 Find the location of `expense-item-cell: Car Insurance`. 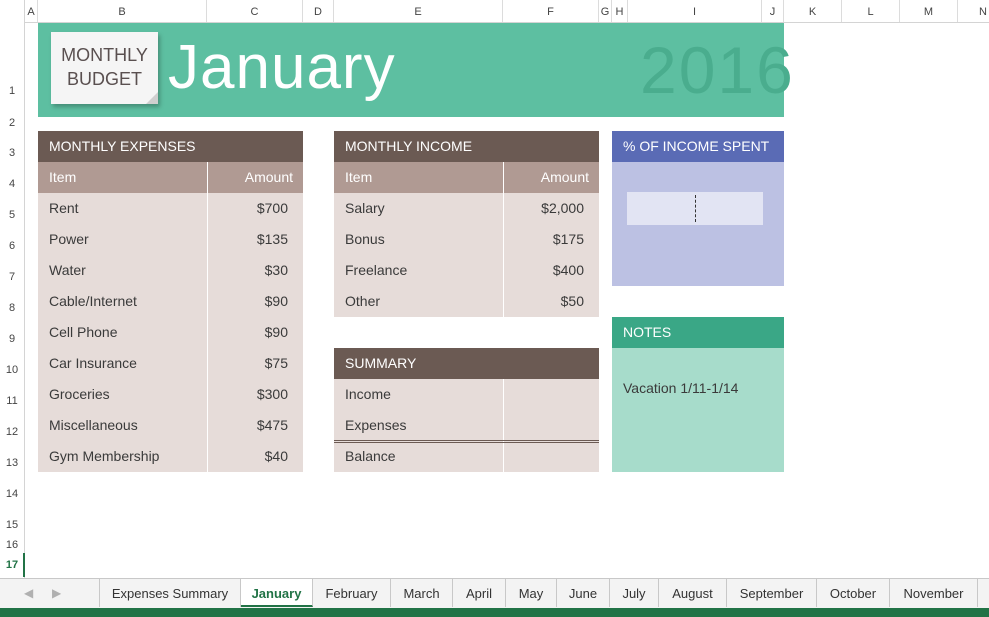

expense-item-cell: Car Insurance is located at coordinates (122, 363).